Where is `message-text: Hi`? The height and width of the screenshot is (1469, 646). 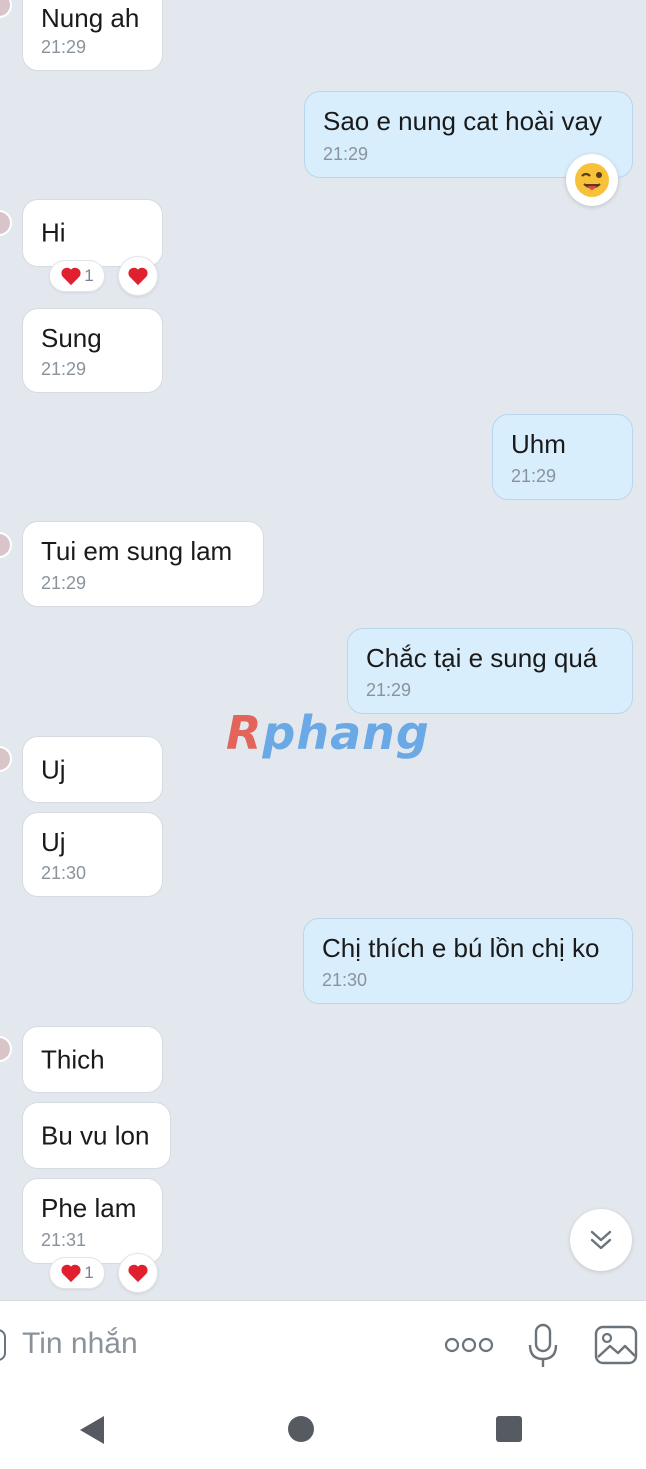
message-text: Hi is located at coordinates (53, 232).